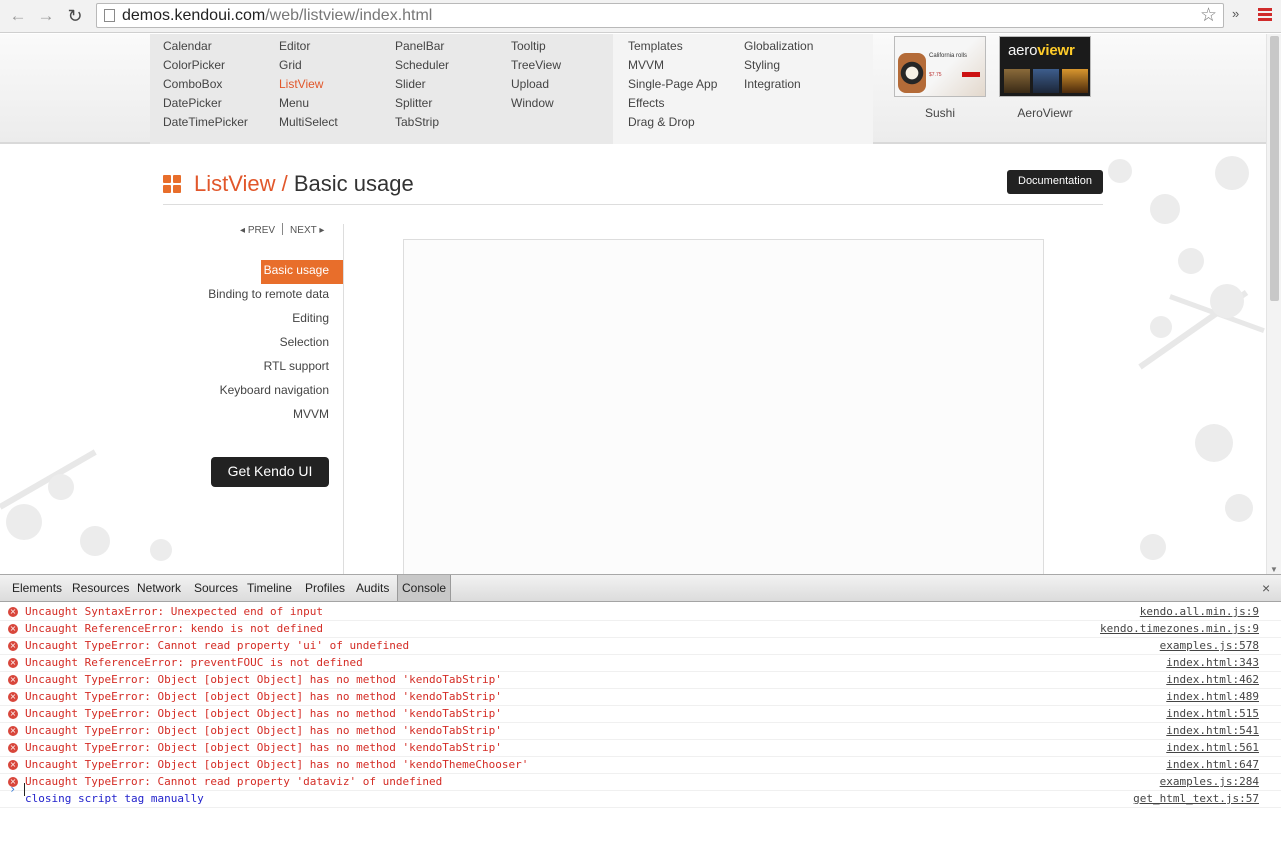 The image size is (1281, 849). I want to click on menu-item: ColorPicker, so click(205, 66).